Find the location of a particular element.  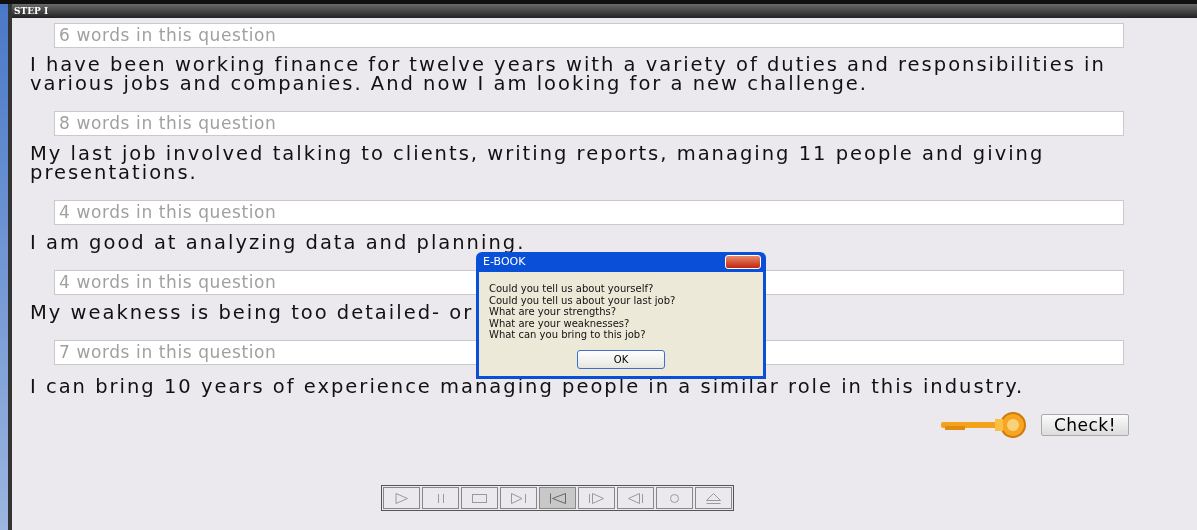

dialog-text: What can you bring to this job? is located at coordinates (568, 335).